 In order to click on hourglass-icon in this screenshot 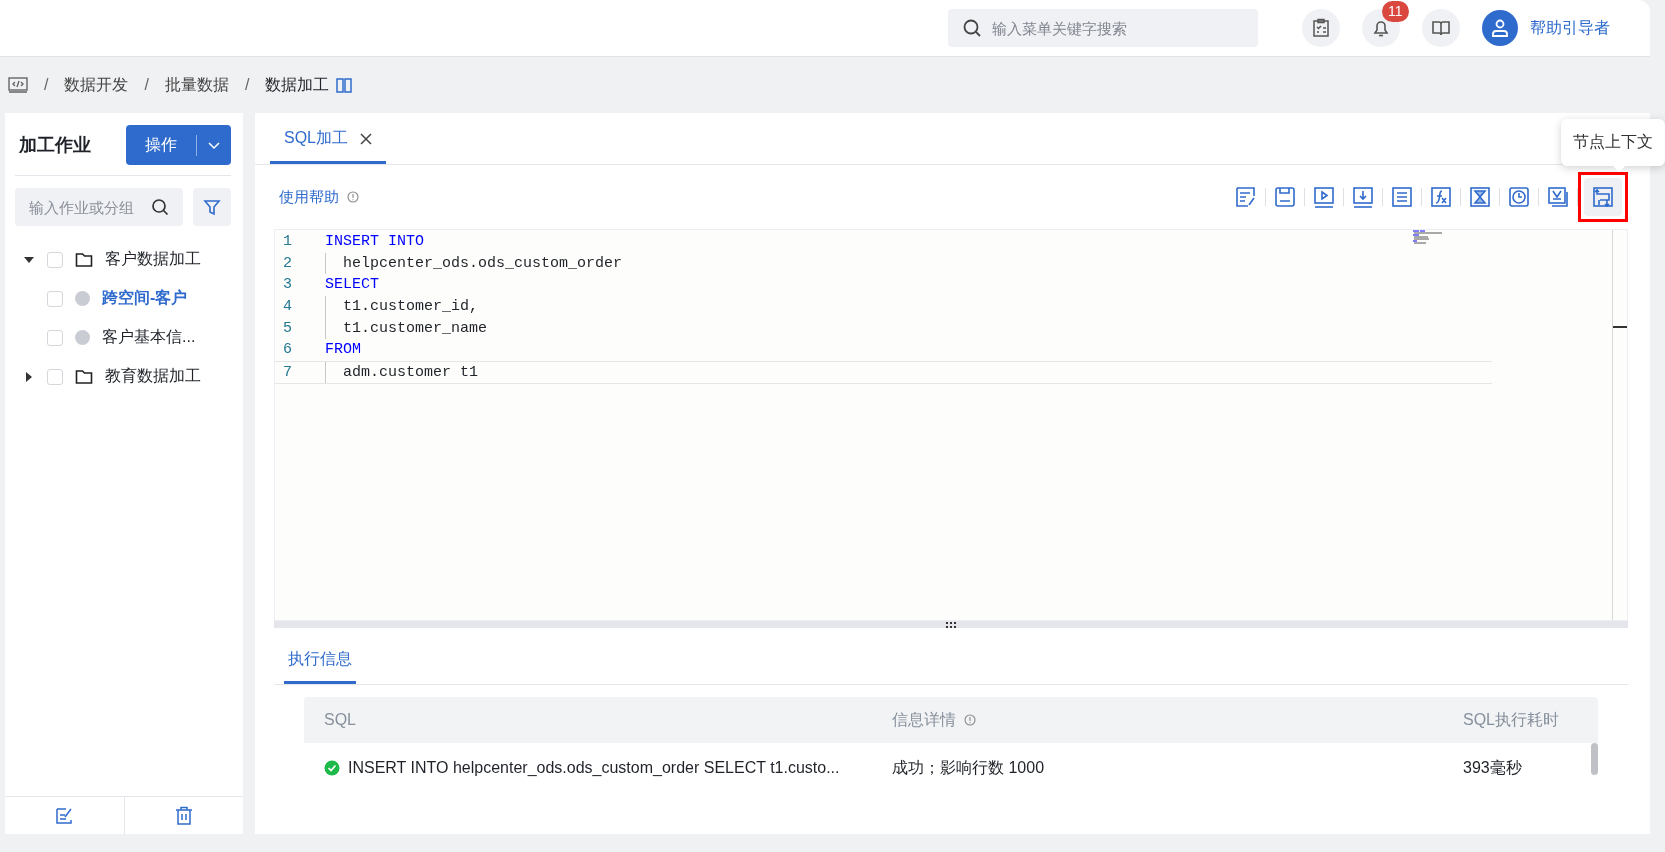, I will do `click(1480, 197)`.